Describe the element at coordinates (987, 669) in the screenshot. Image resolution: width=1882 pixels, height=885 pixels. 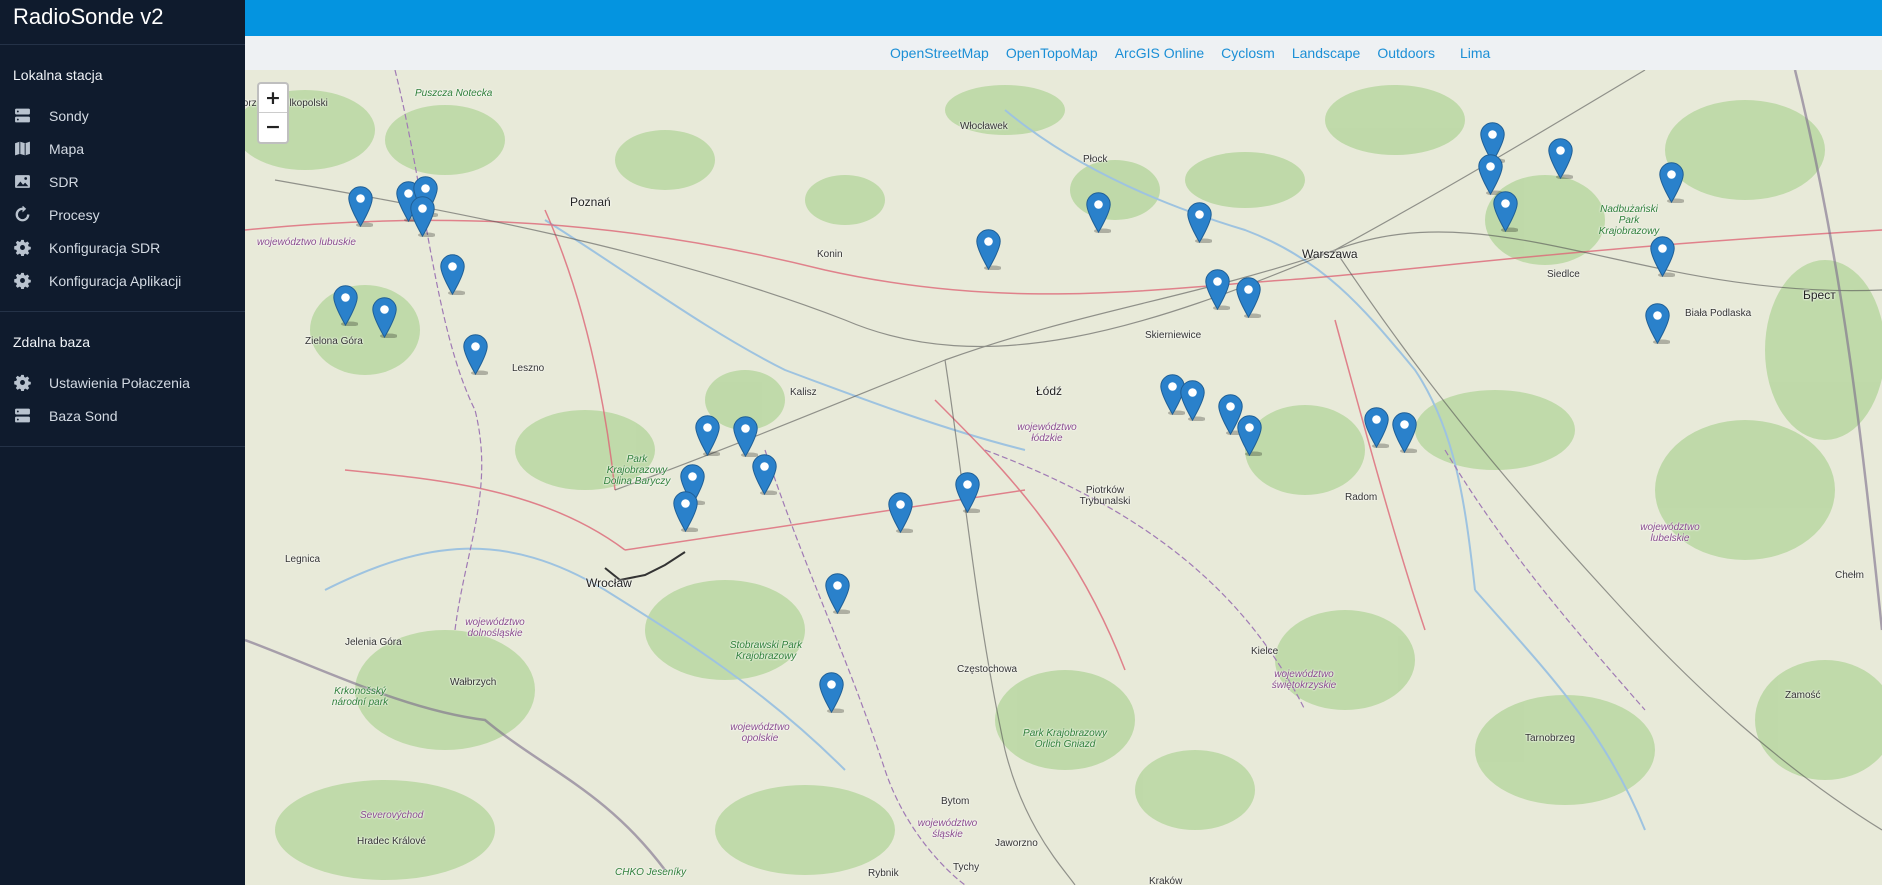
I see `place-label: Częstochowa` at that location.